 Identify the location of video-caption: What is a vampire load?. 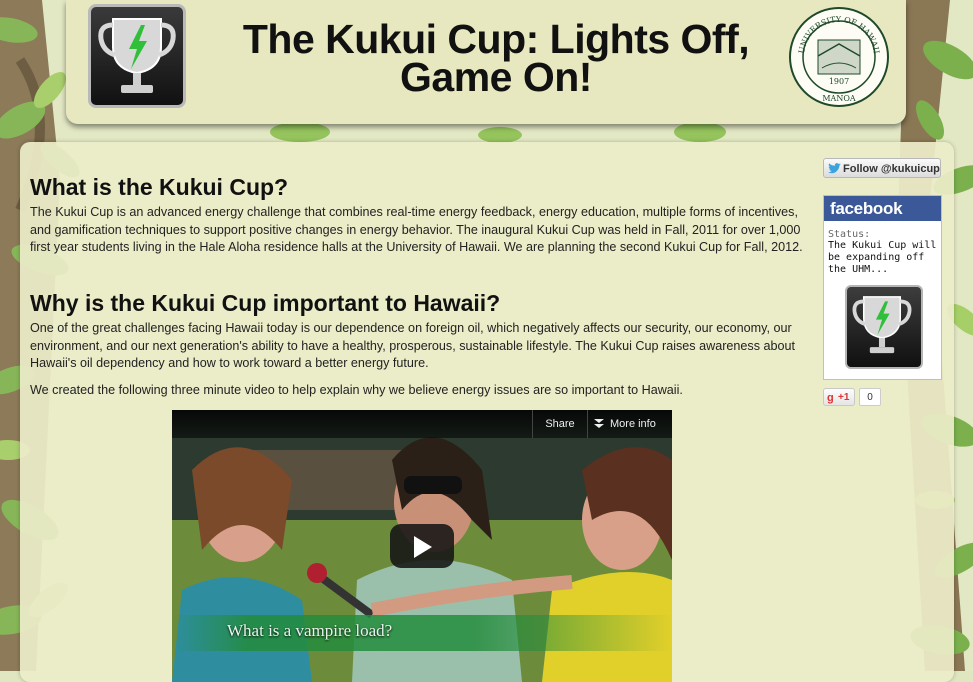
(310, 630).